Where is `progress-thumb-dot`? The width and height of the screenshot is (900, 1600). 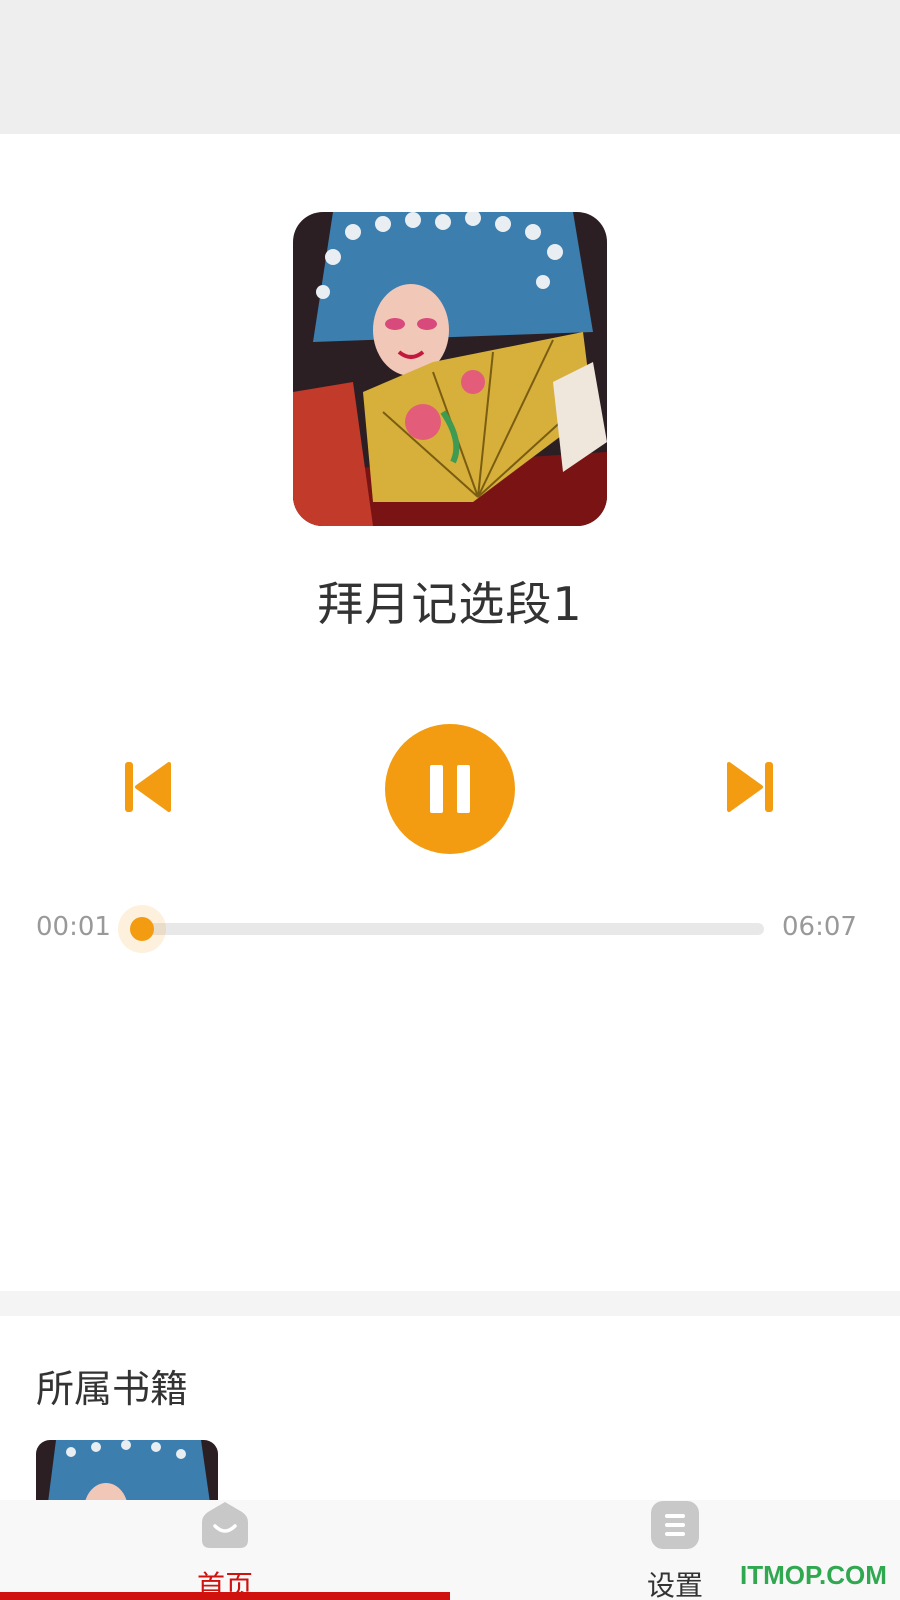
progress-thumb-dot is located at coordinates (141, 929).